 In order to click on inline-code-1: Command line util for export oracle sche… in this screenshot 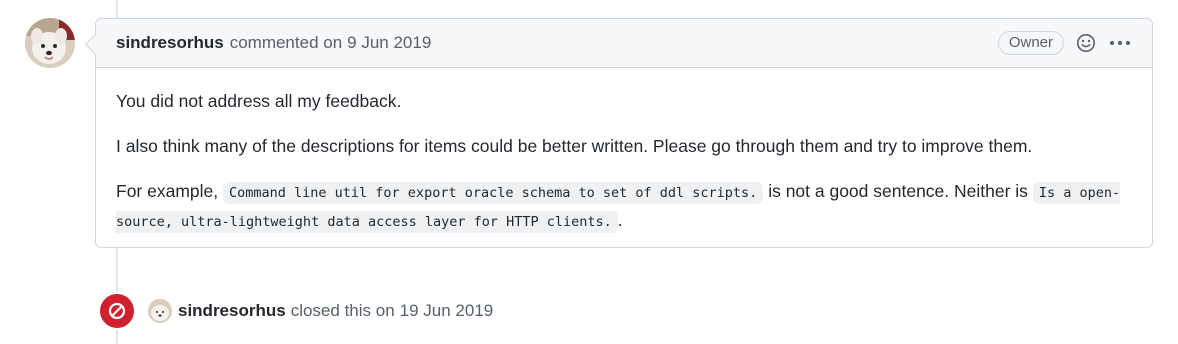, I will do `click(493, 193)`.